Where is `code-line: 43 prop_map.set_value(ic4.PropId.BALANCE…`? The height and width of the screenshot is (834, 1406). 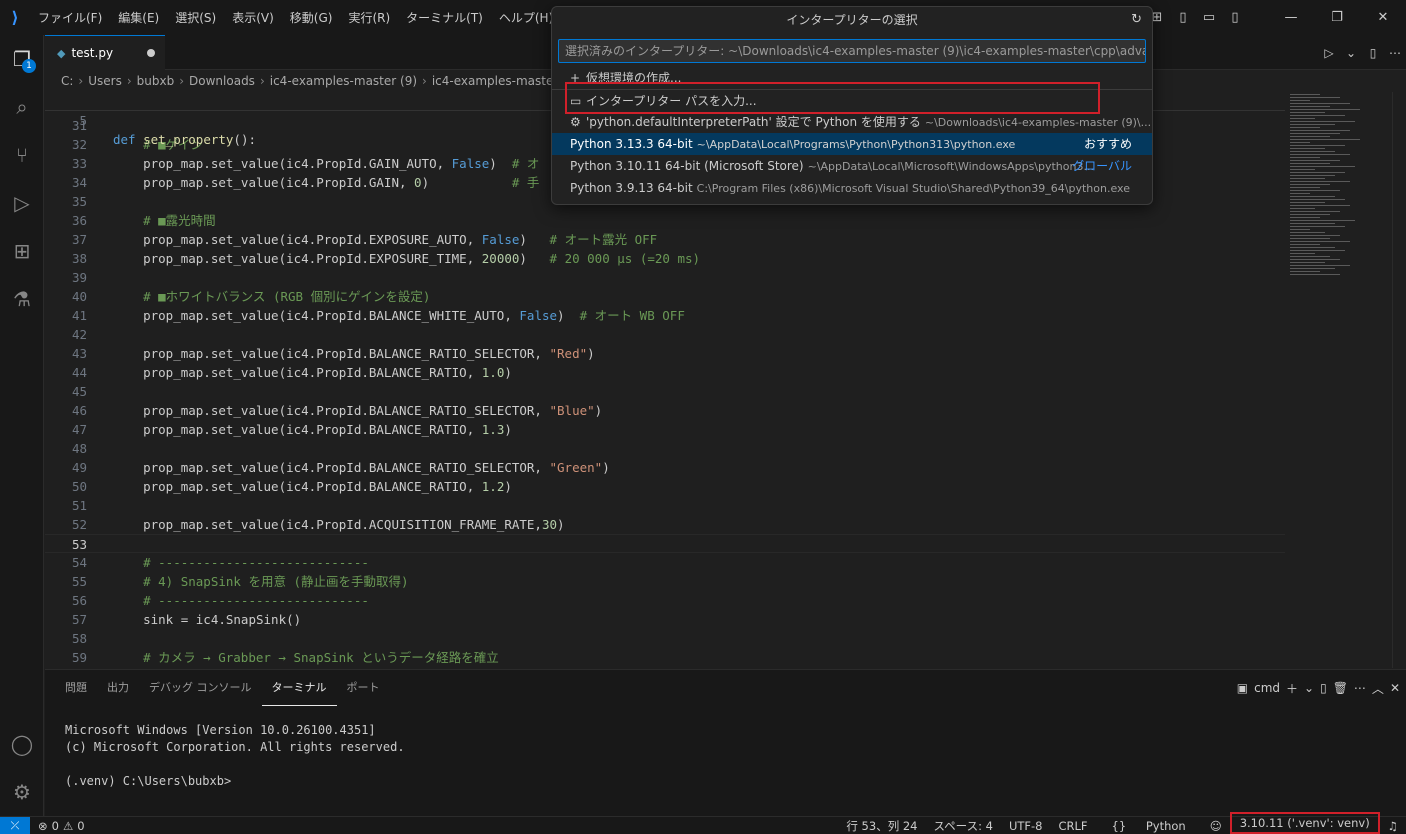
code-line: 43 prop_map.set_value(ic4.PropId.BALANCE… is located at coordinates (665, 353).